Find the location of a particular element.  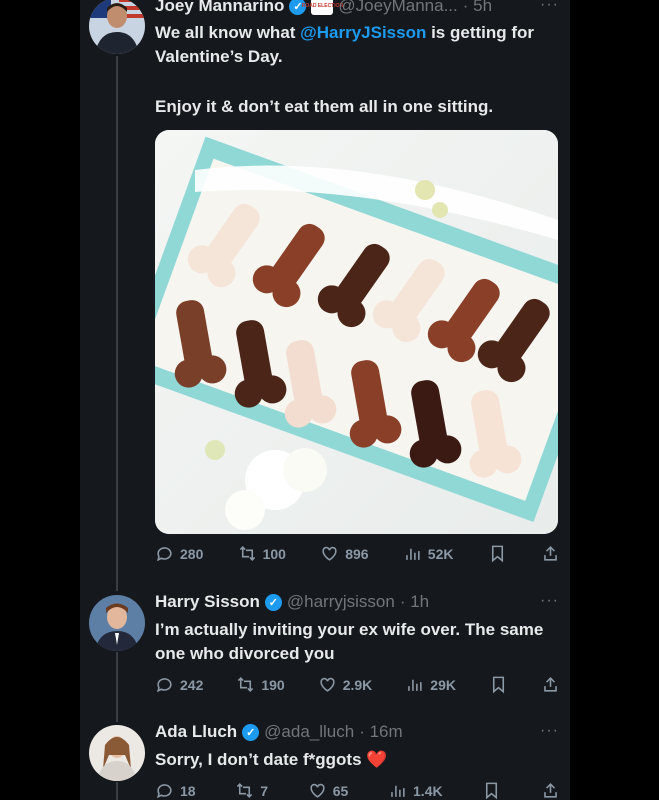

tweet2-header: Harry Sisson ✓ @harryjsisson · 1h is located at coordinates (292, 602).